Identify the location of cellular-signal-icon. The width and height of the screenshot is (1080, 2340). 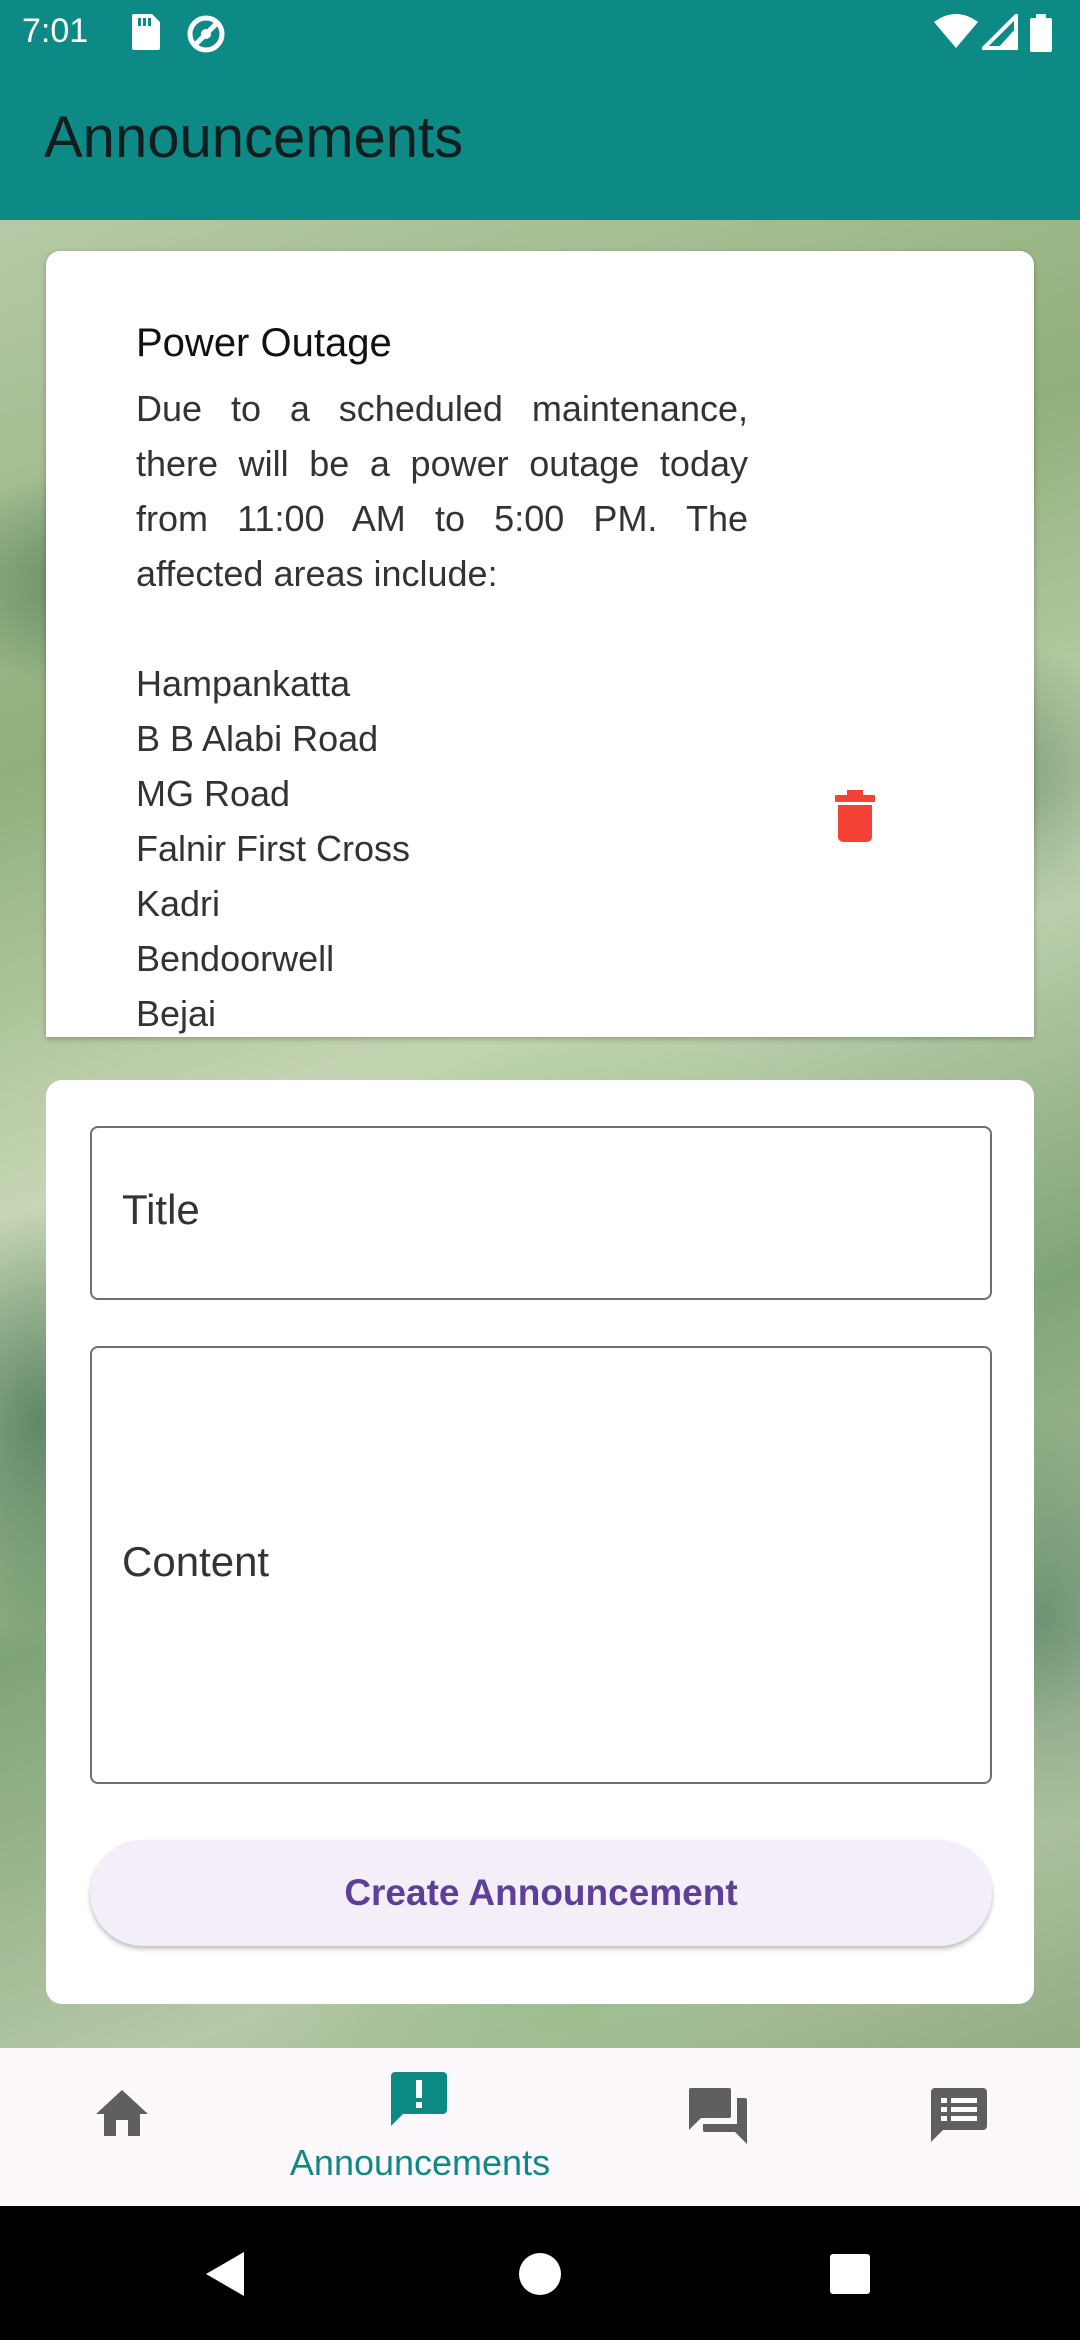
(998, 32).